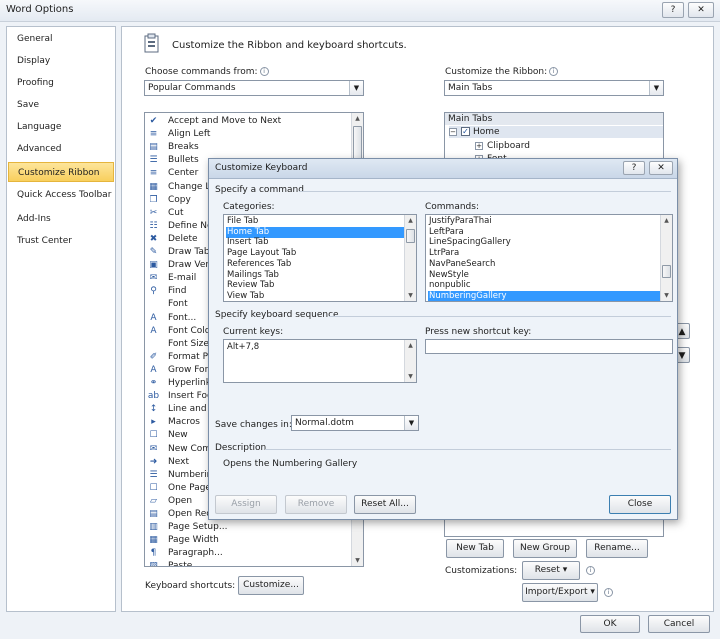 This screenshot has width=720, height=639. What do you see at coordinates (502, 146) in the screenshot?
I see `tree-item-clipboard: + Clipboard` at bounding box center [502, 146].